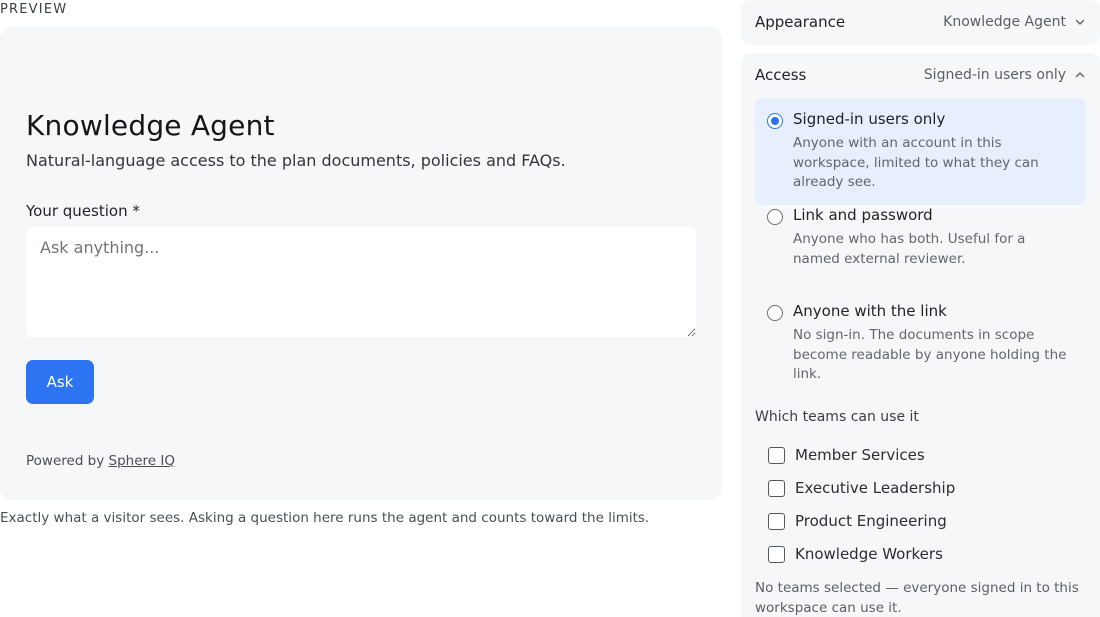 The width and height of the screenshot is (1100, 617). Describe the element at coordinates (863, 215) in the screenshot. I see `option-title: Link and password` at that location.